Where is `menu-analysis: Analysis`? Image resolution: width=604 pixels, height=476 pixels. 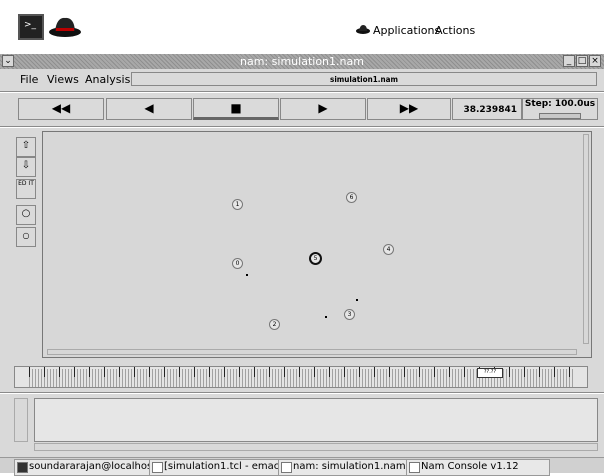
menu-analysis: Analysis is located at coordinates (107, 79).